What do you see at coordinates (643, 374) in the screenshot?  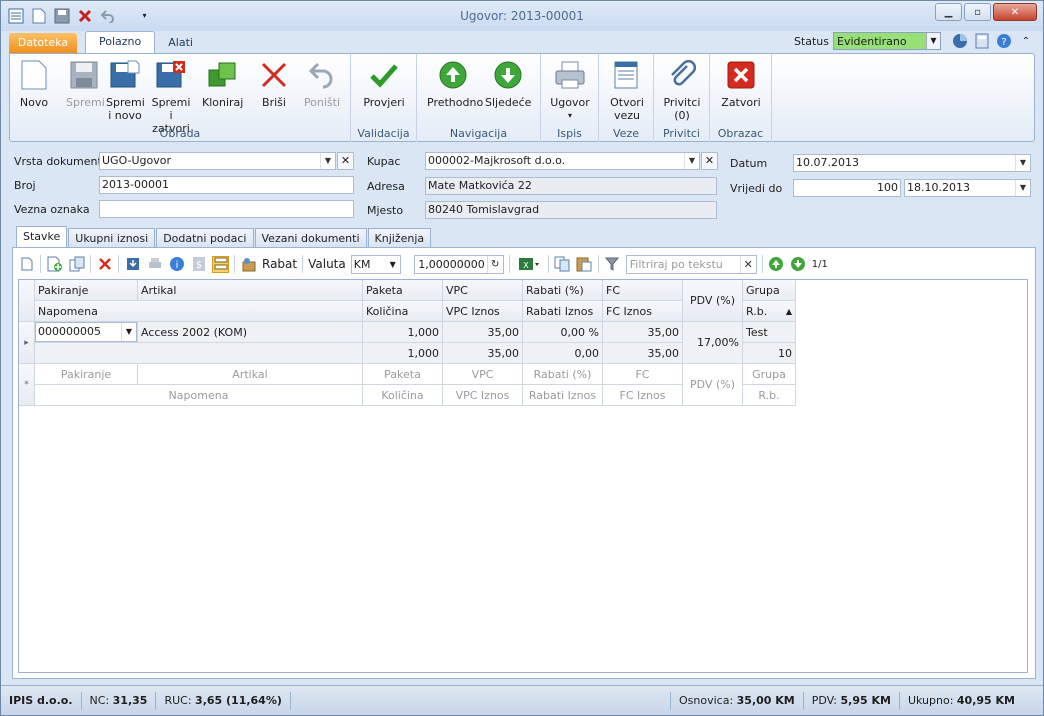 I see `new-fc-cell: FC` at bounding box center [643, 374].